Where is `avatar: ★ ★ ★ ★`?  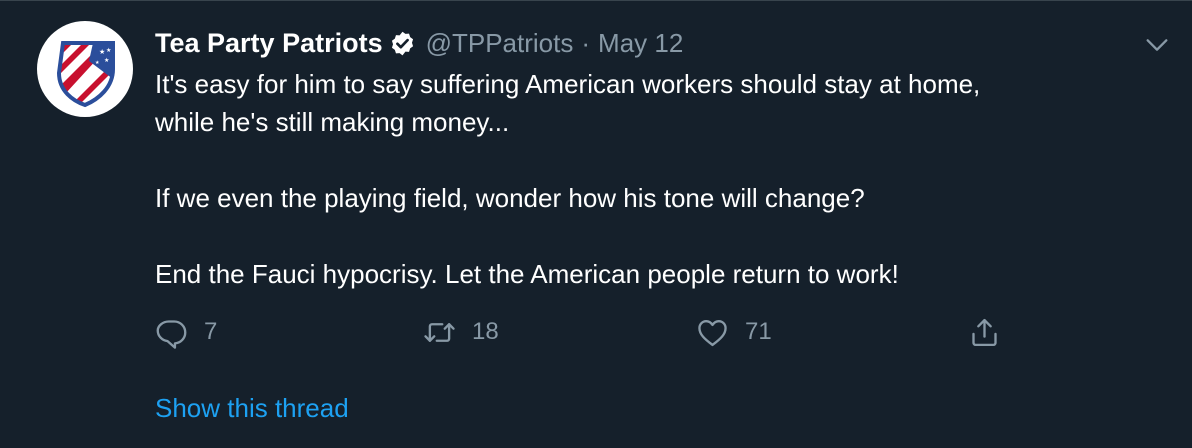 avatar: ★ ★ ★ ★ is located at coordinates (85, 69).